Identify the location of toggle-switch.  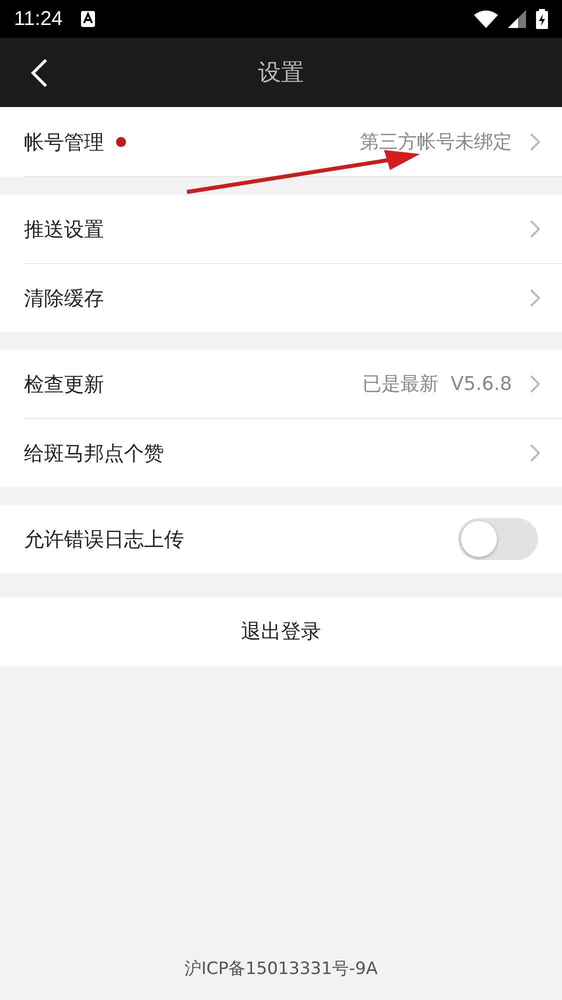
(498, 539).